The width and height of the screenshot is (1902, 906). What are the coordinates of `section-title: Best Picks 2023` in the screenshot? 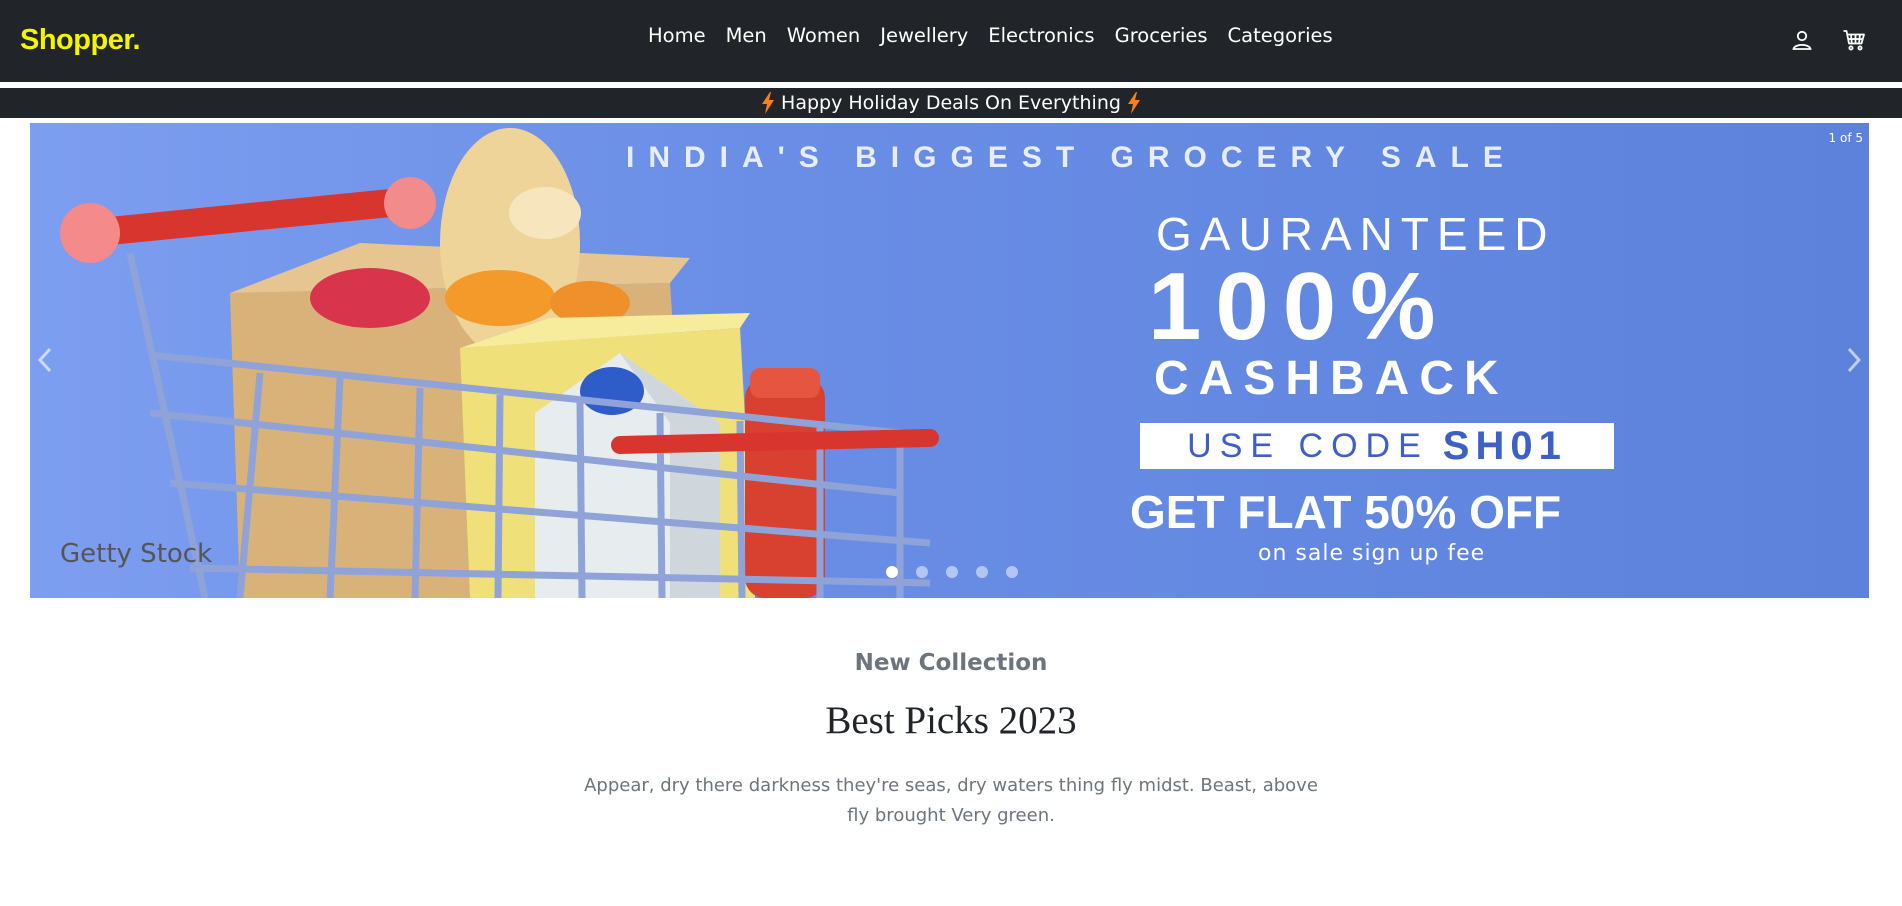 It's located at (951, 720).